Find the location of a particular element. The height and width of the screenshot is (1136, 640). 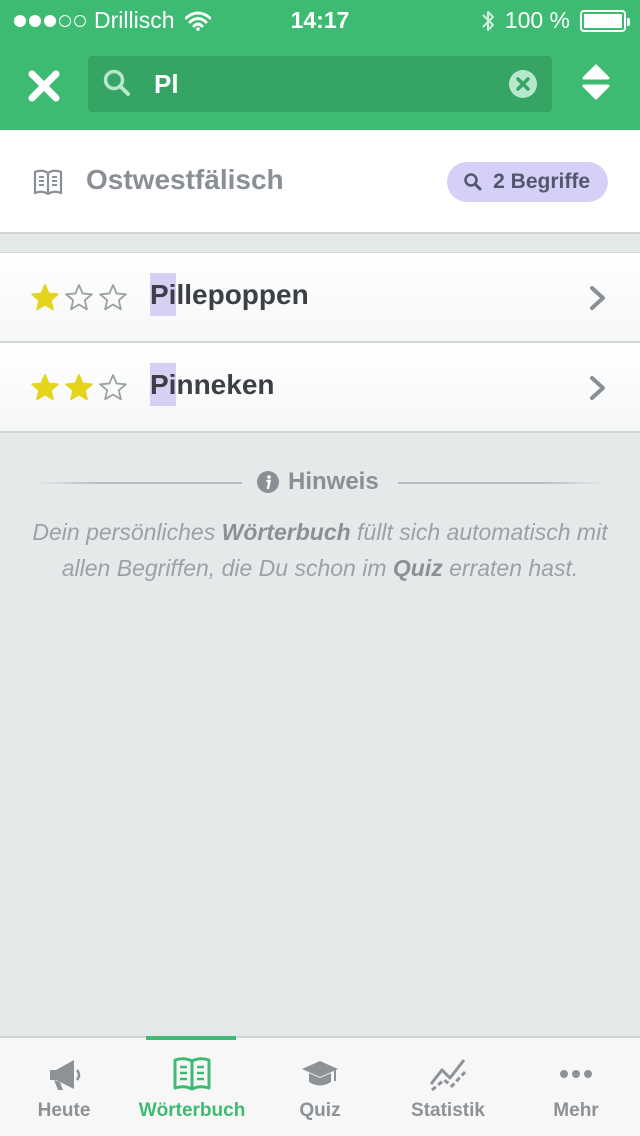

hint-text-part: erraten hast. is located at coordinates (510, 568).